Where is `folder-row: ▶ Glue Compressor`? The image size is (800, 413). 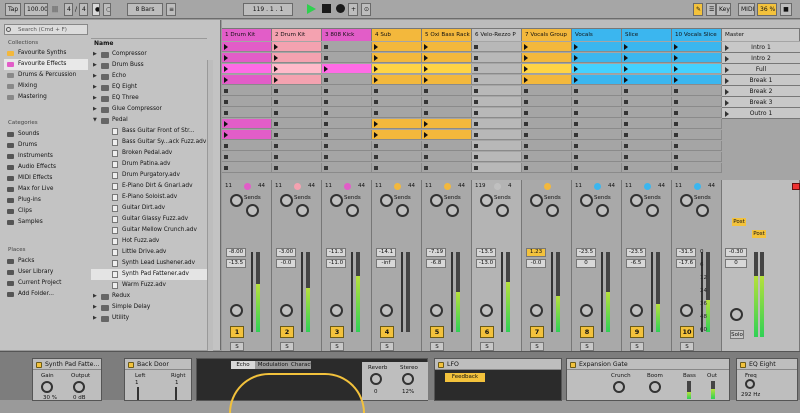 folder-row: ▶ Glue Compressor is located at coordinates (149, 109).